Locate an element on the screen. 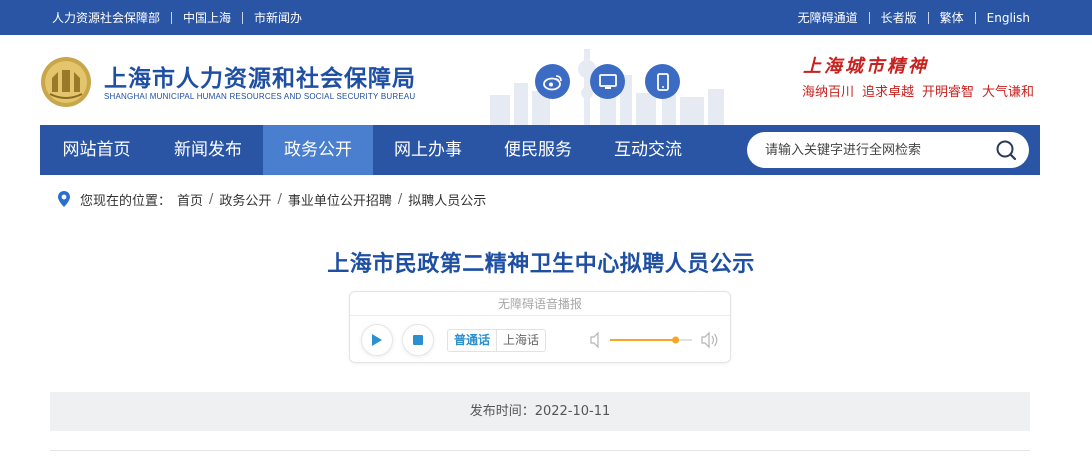 The height and width of the screenshot is (466, 1092). weibo-button is located at coordinates (552, 81).